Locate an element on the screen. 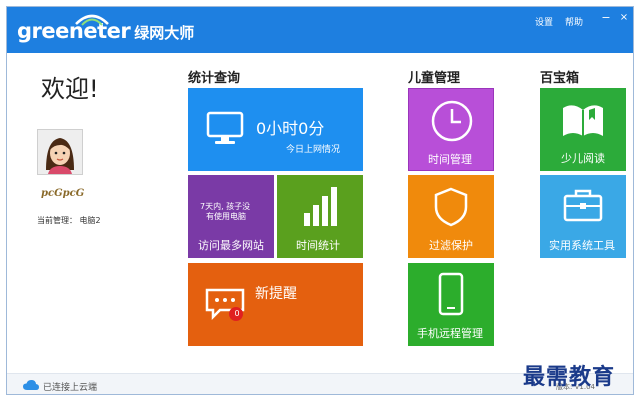  avatar is located at coordinates (60, 152).